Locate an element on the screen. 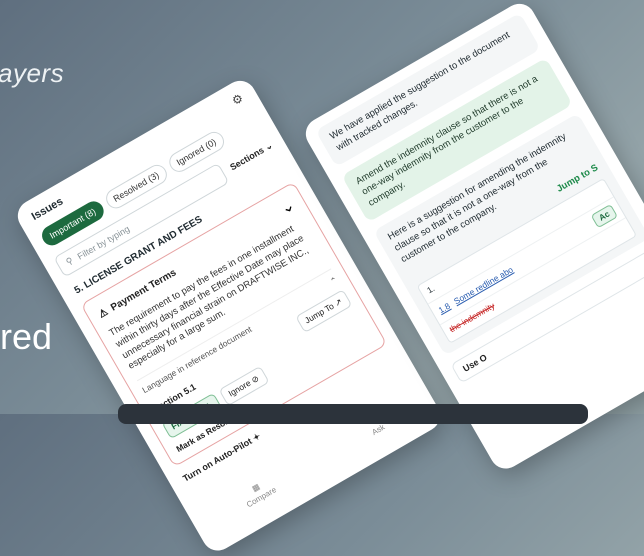 Image resolution: width=644 pixels, height=556 pixels. eye-off-icon: ⊘ is located at coordinates (255, 379).